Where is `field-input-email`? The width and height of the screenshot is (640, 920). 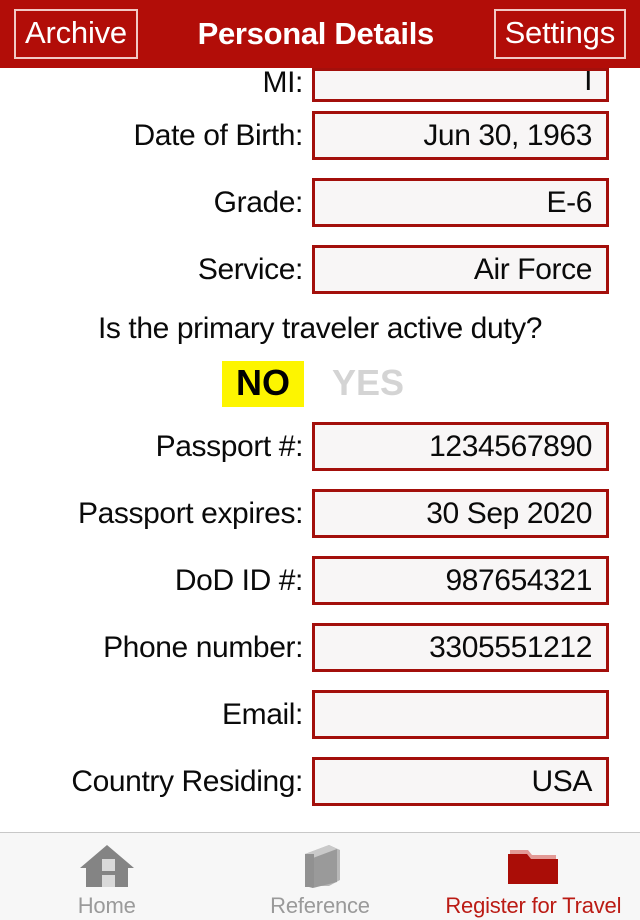
field-input-email is located at coordinates (460, 714).